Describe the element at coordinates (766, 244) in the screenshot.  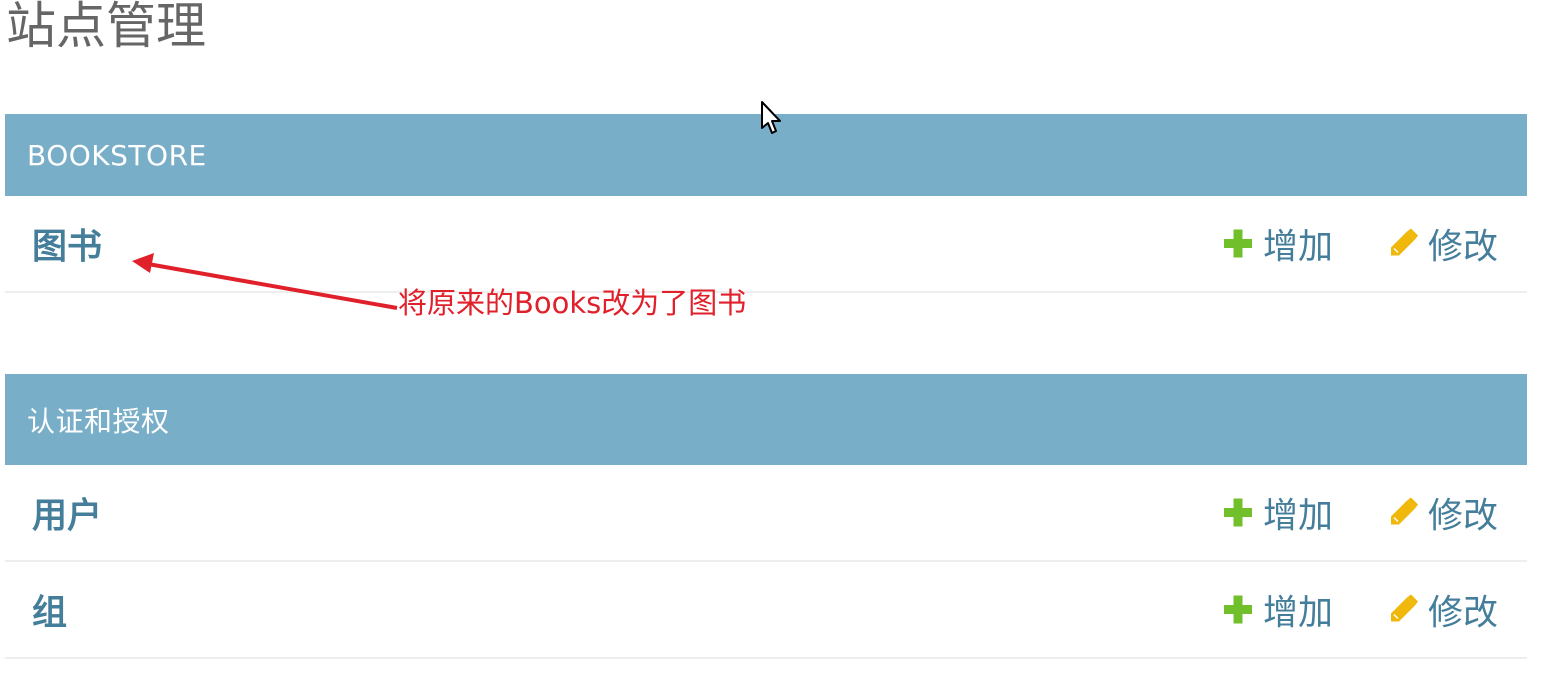
I see `model-row-books: 图书 增加 修改` at that location.